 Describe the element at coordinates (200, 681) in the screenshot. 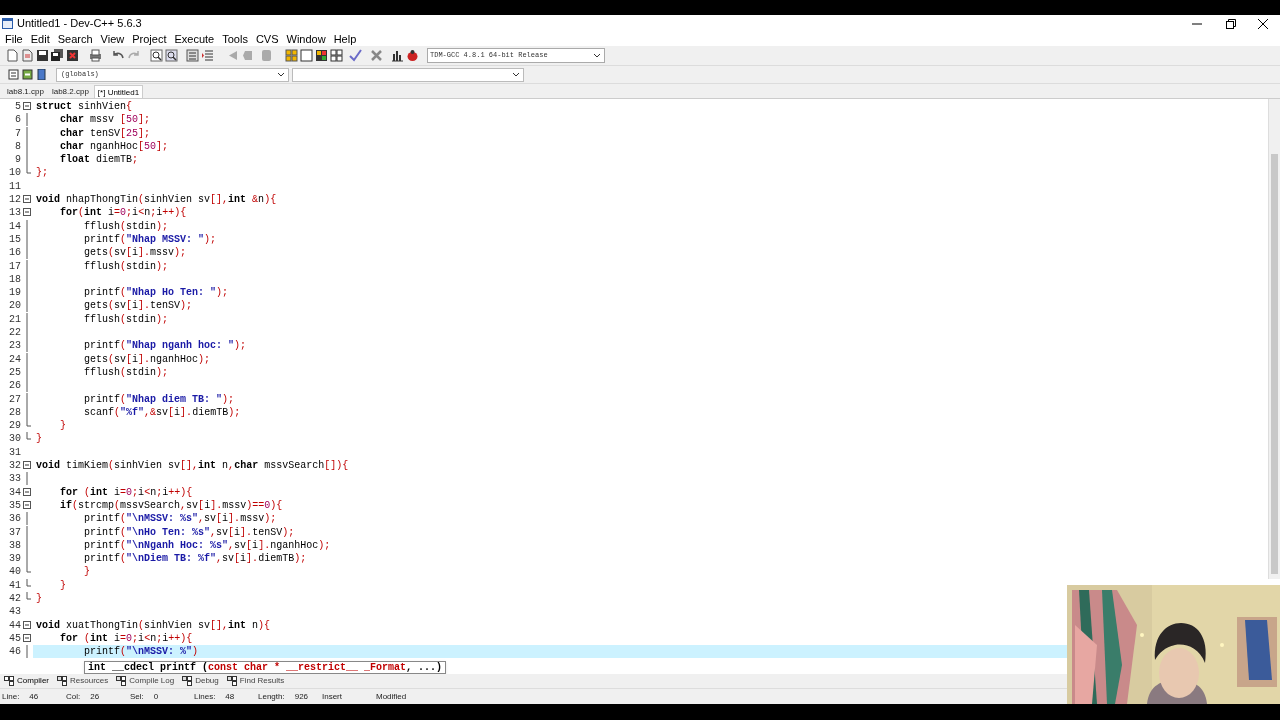

I see `panel-tab: Debug` at that location.